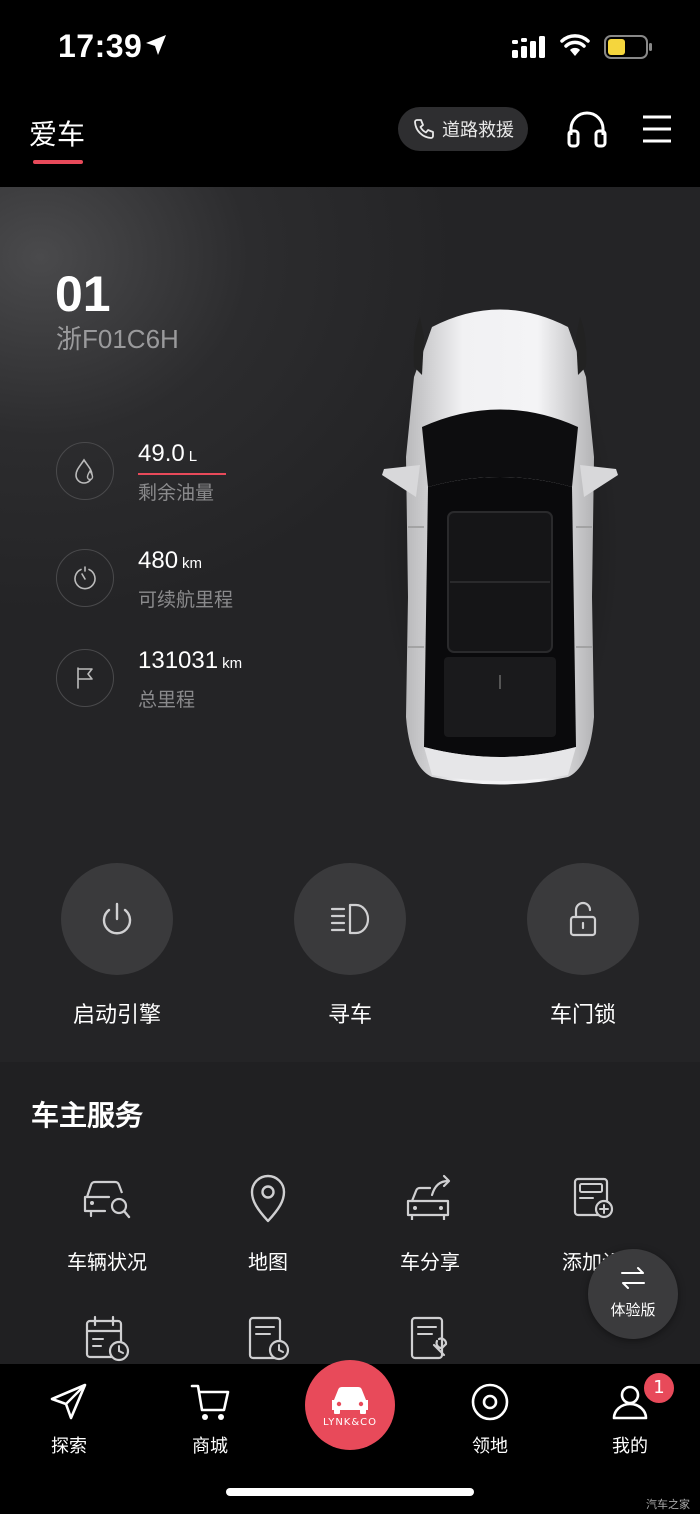 The image size is (700, 1514). I want to click on odometer-unit: km, so click(232, 663).